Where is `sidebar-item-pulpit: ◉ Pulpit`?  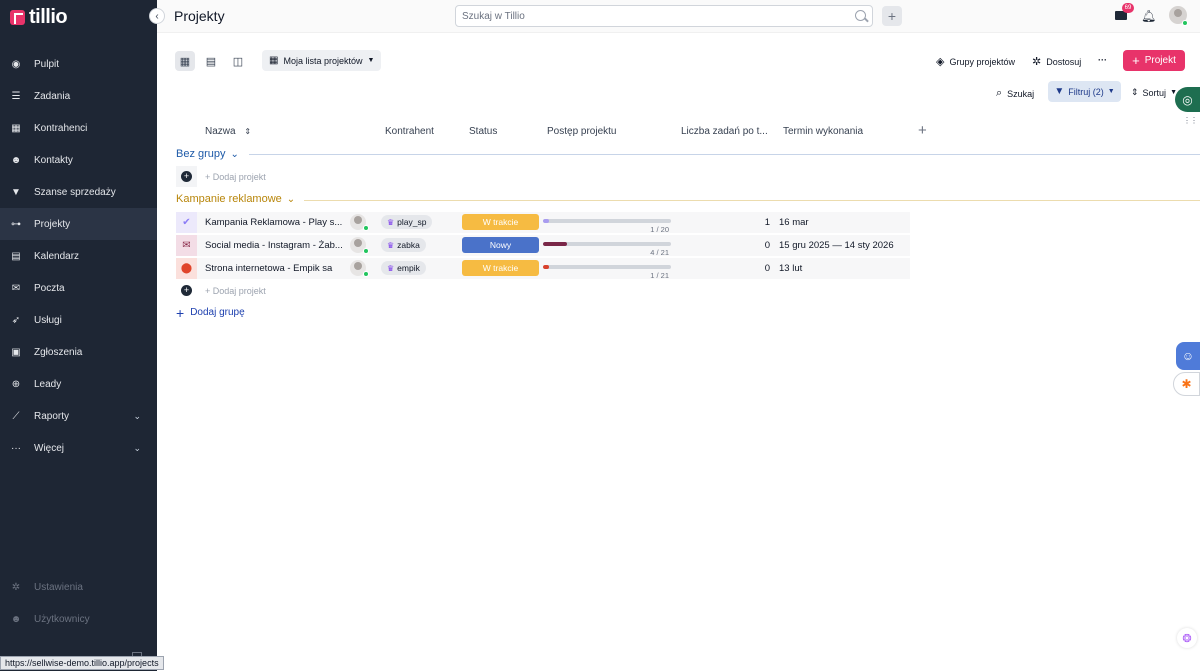 sidebar-item-pulpit: ◉ Pulpit is located at coordinates (78, 64).